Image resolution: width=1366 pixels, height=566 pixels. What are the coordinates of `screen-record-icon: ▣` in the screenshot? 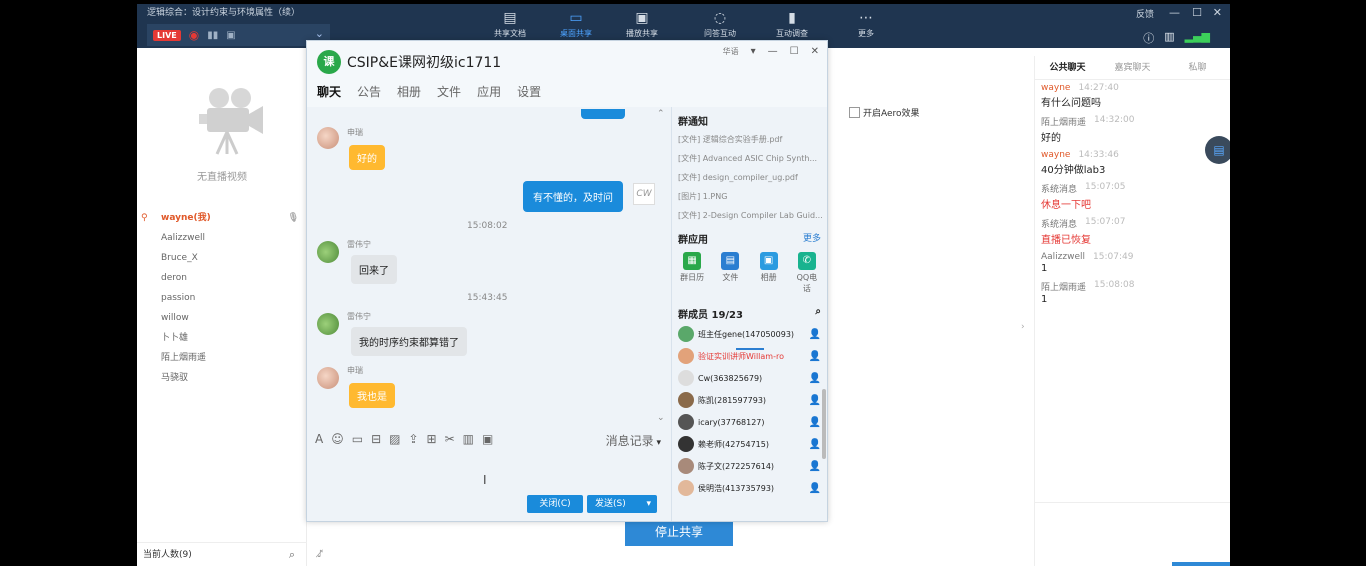 It's located at (487, 439).